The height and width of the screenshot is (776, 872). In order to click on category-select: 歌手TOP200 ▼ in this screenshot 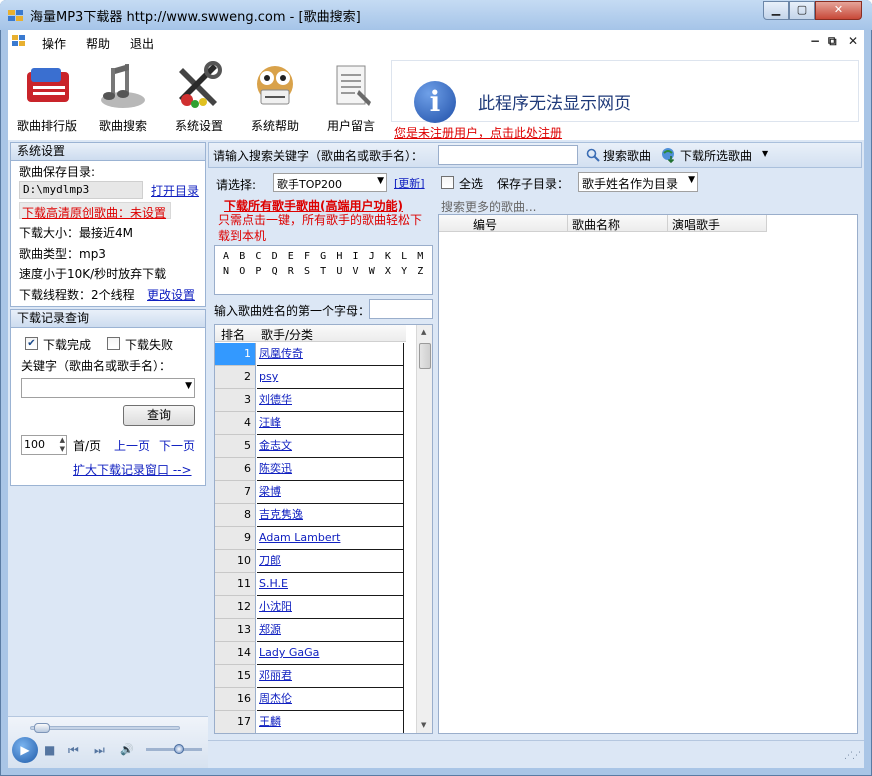, I will do `click(330, 182)`.